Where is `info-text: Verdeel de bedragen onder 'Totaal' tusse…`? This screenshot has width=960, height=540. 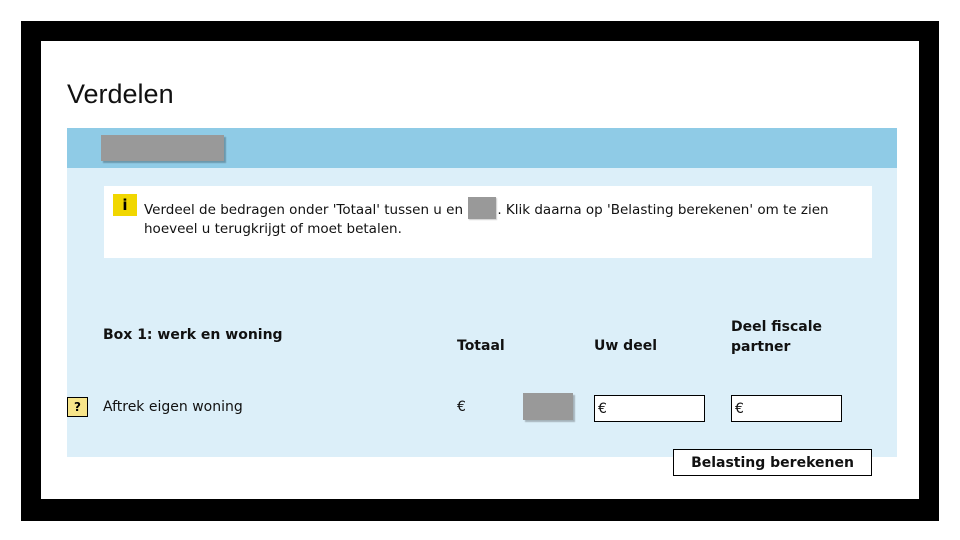 info-text: Verdeel de bedragen onder 'Totaal' tusse… is located at coordinates (494, 218).